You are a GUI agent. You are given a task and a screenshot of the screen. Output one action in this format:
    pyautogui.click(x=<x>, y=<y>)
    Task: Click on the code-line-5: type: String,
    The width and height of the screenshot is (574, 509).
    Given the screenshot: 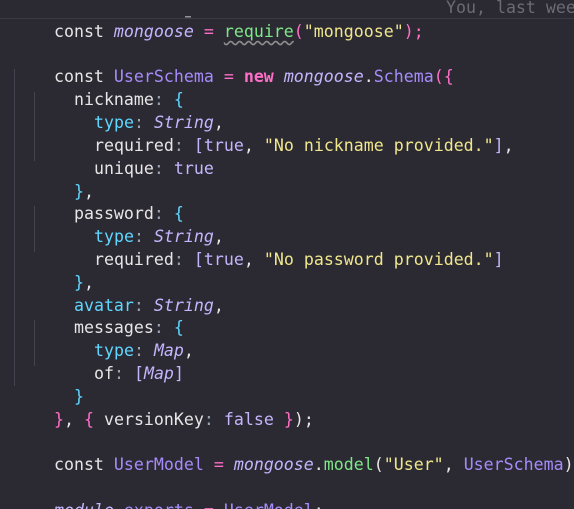 What is the action you would take?
    pyautogui.click(x=119, y=110)
    